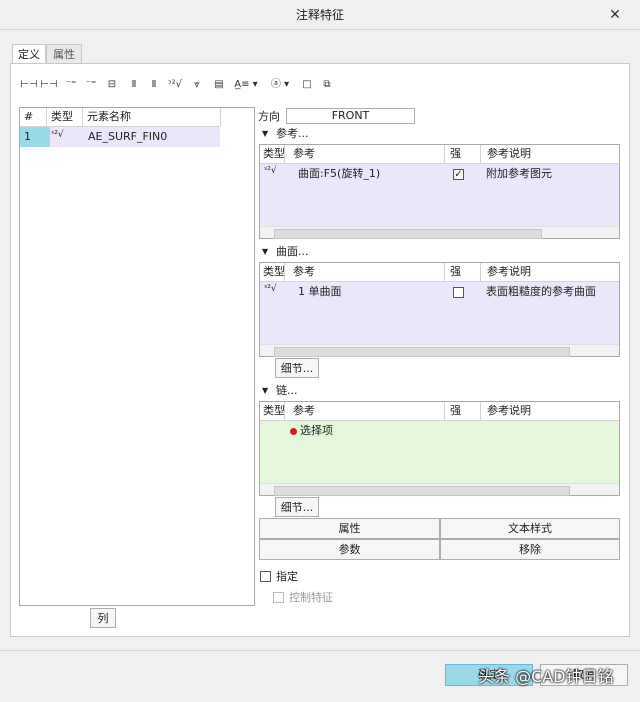 Image resolution: width=640 pixels, height=702 pixels. I want to click on surfaces-header: 类型 参考 强 参考说明, so click(439, 272).